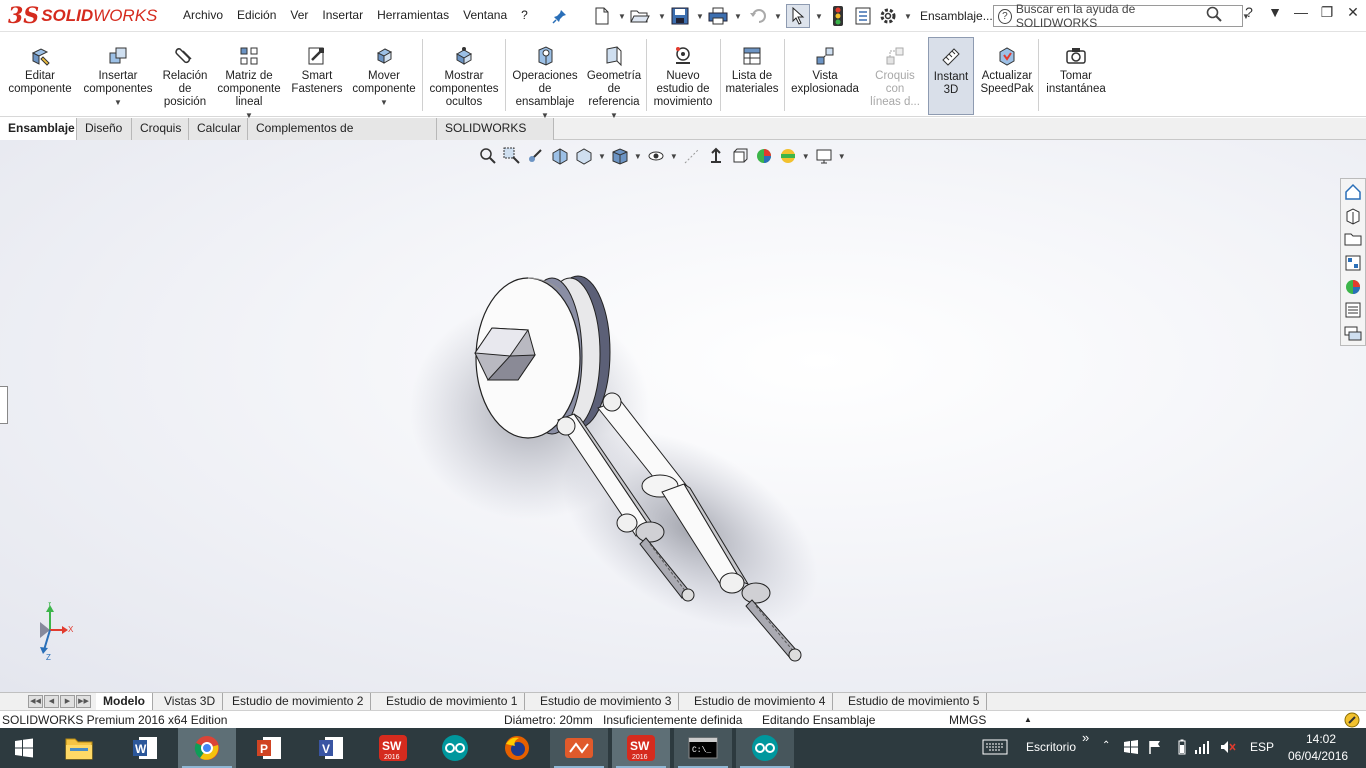  What do you see at coordinates (1028, 720) in the screenshot?
I see `units-menu-icon: ▲` at bounding box center [1028, 720].